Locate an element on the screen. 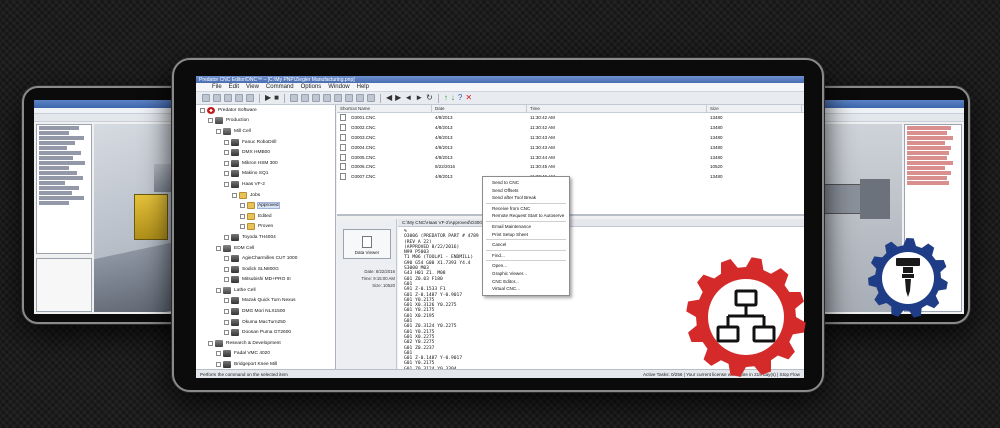  context-menu-item: Send Offsets is located at coordinates (526, 191).